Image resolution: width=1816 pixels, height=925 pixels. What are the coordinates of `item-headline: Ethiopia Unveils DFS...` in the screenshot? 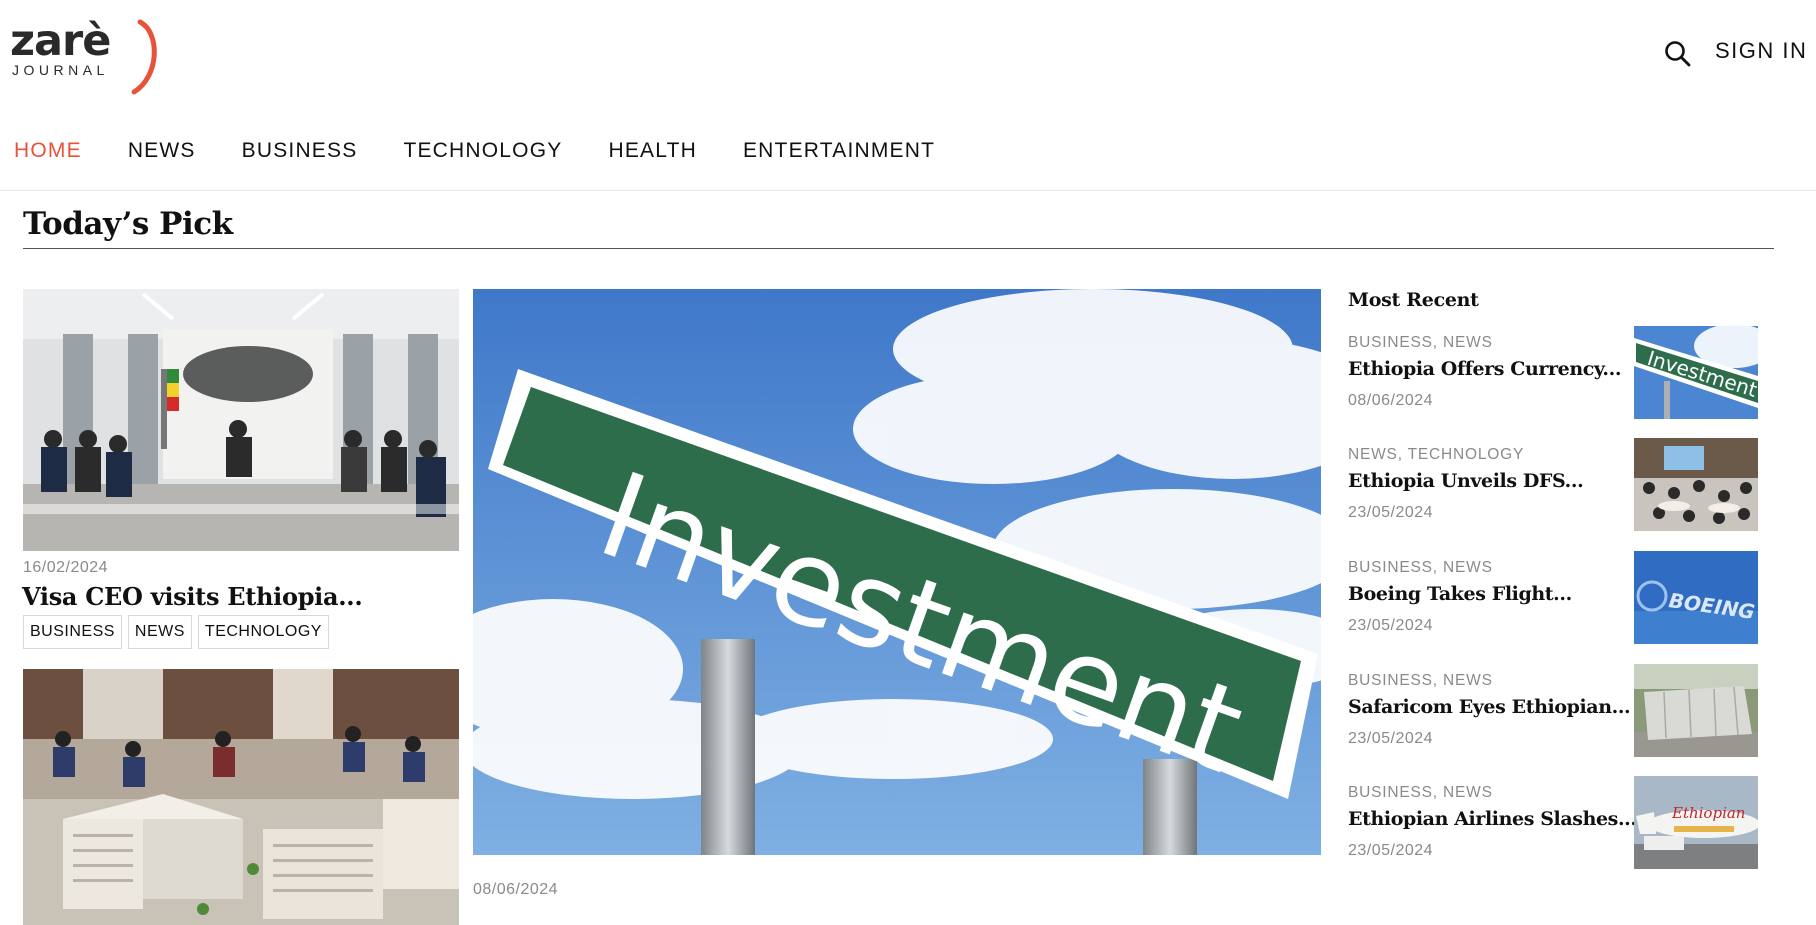 It's located at (1466, 481).